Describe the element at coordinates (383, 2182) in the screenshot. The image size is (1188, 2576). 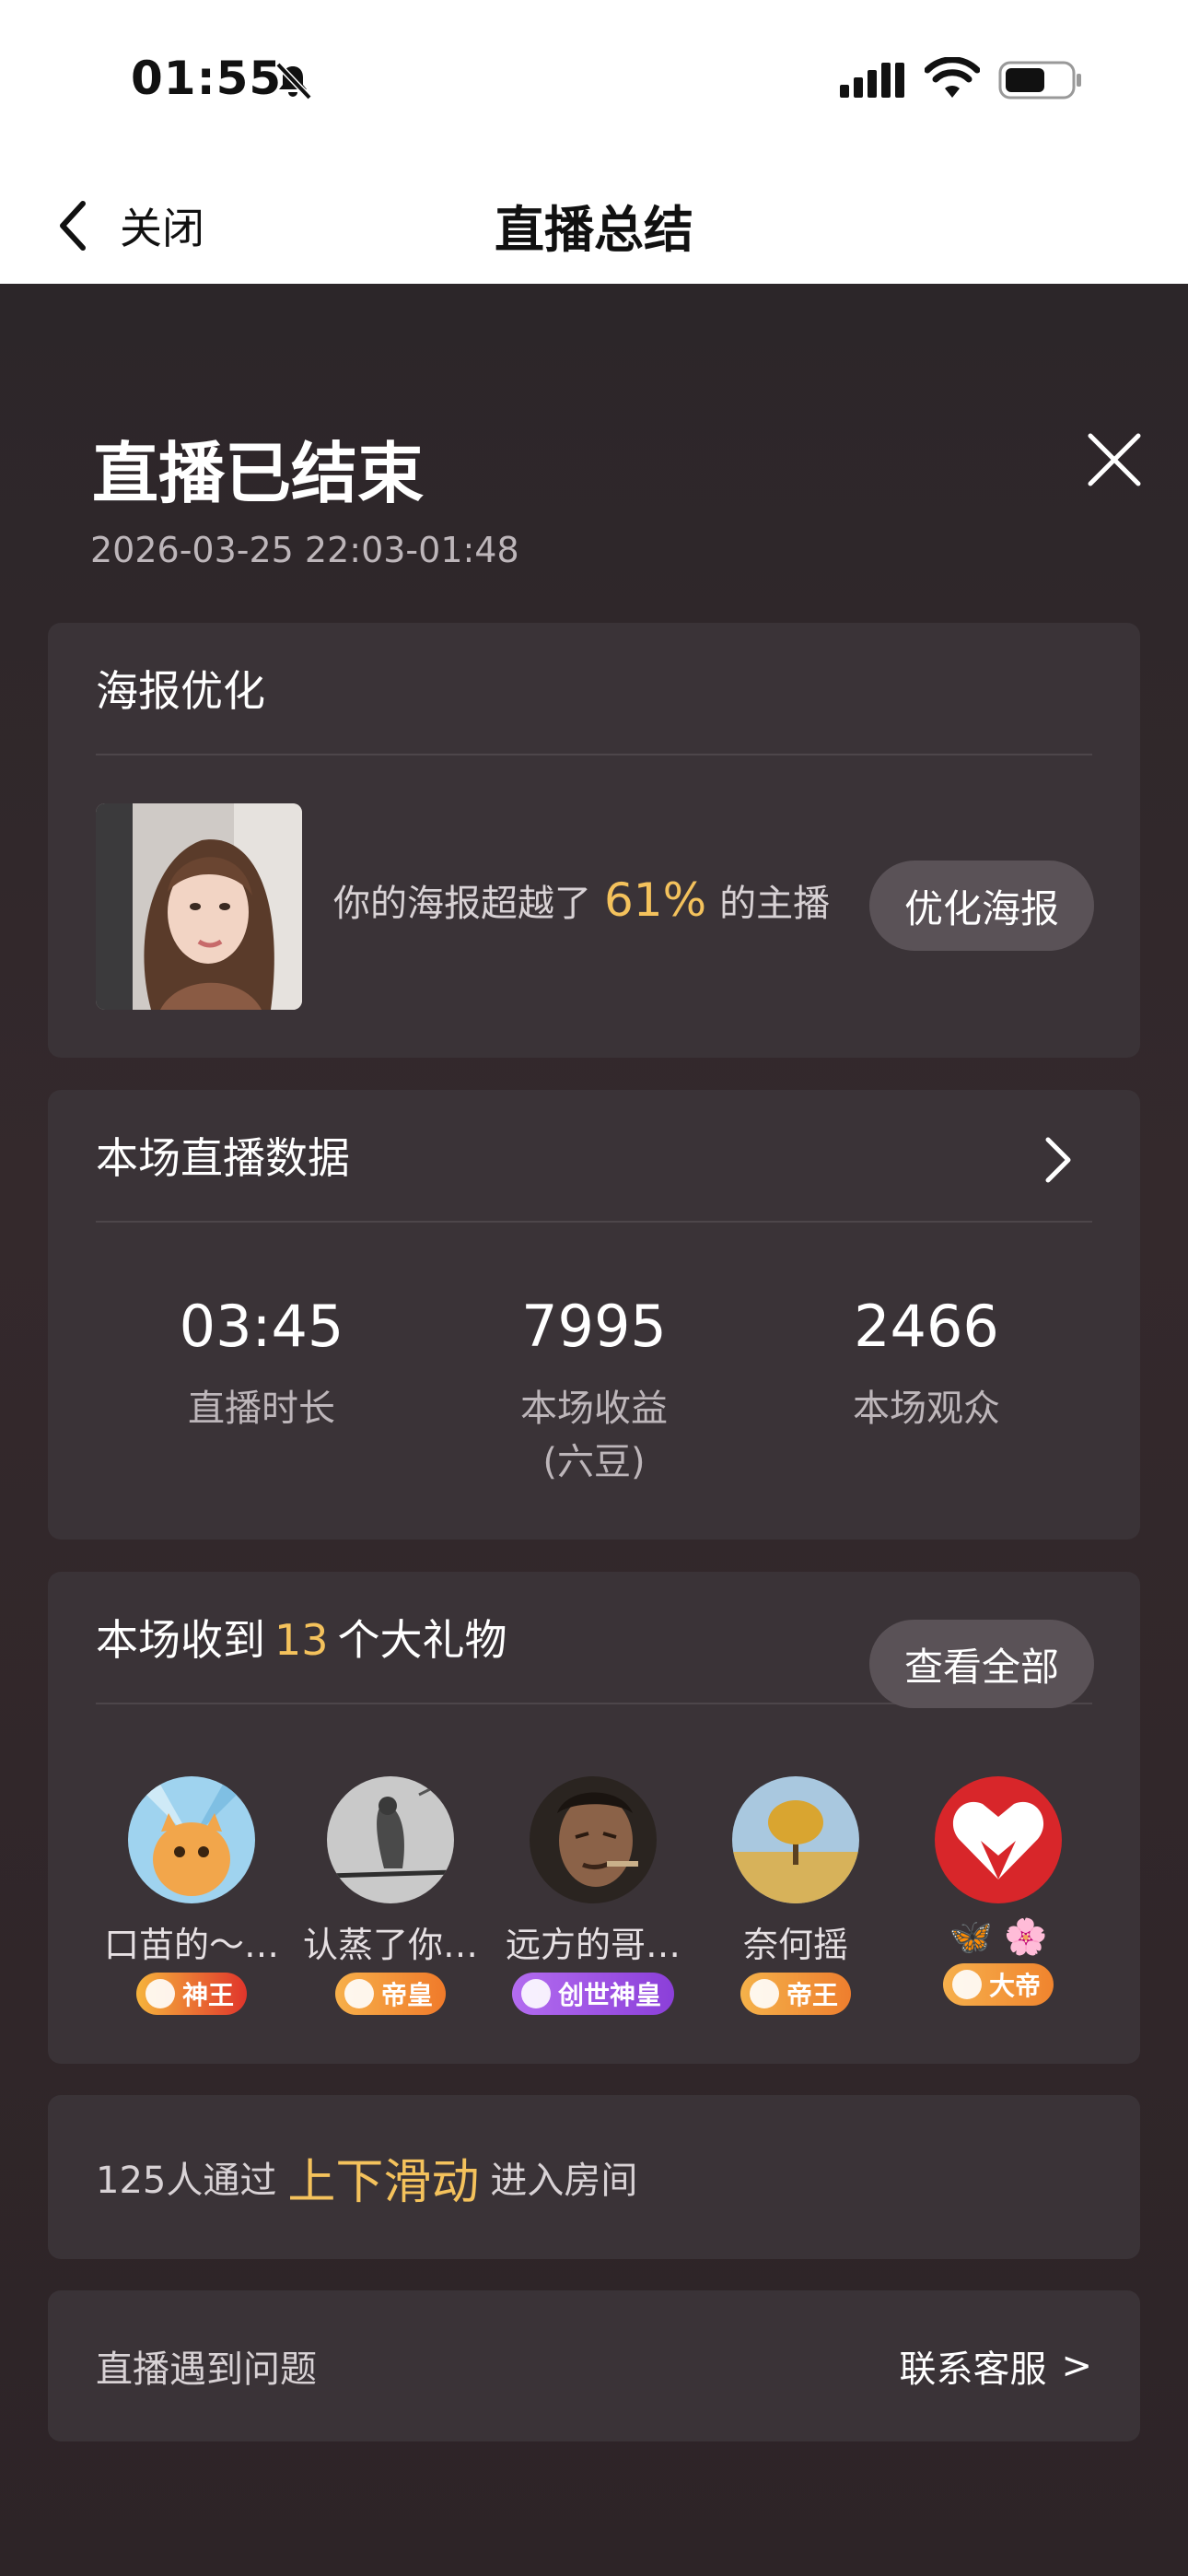
I see `swipe-highlight: 上下滑动` at that location.